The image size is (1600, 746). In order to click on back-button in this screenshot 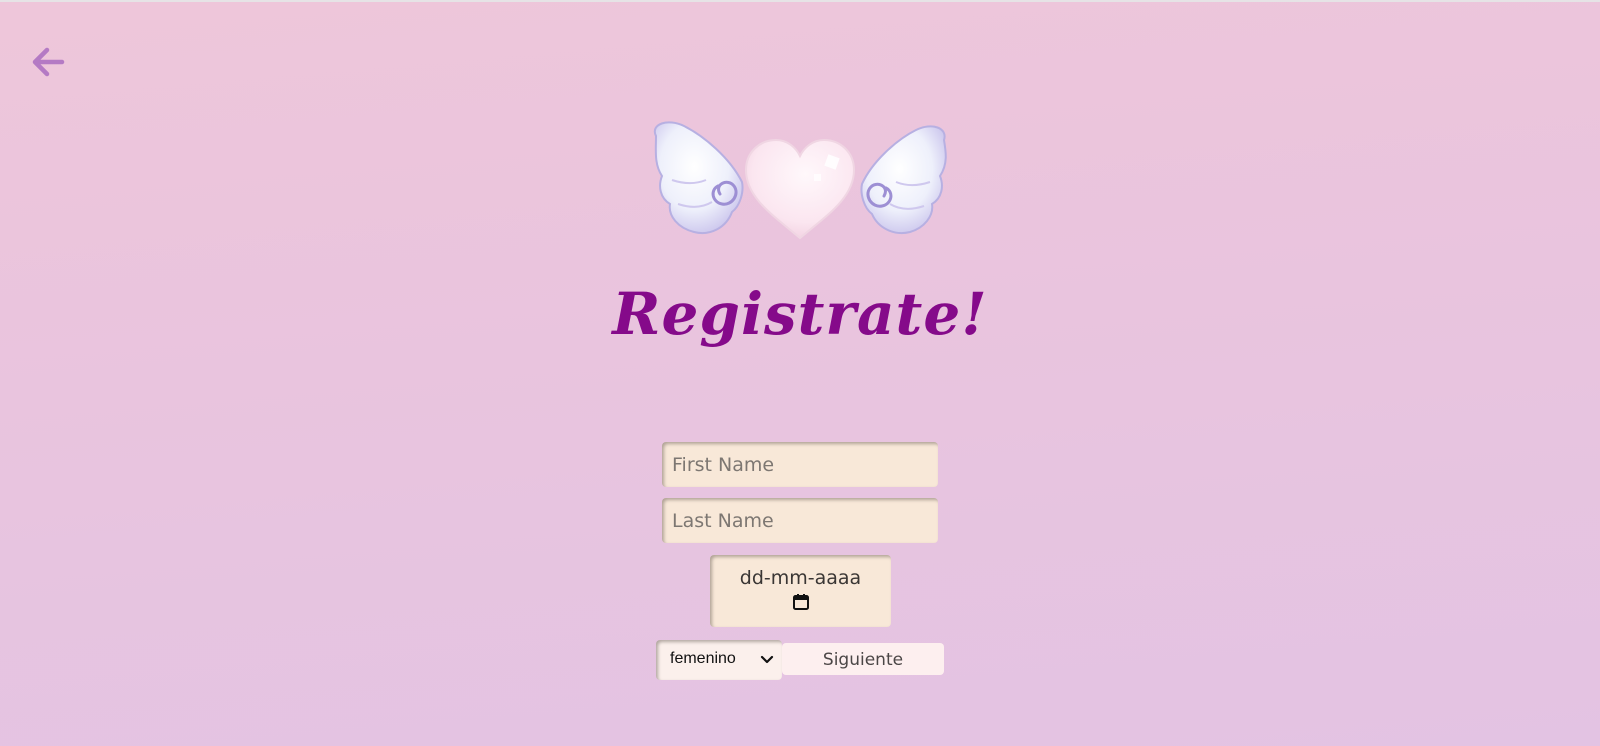, I will do `click(48, 62)`.